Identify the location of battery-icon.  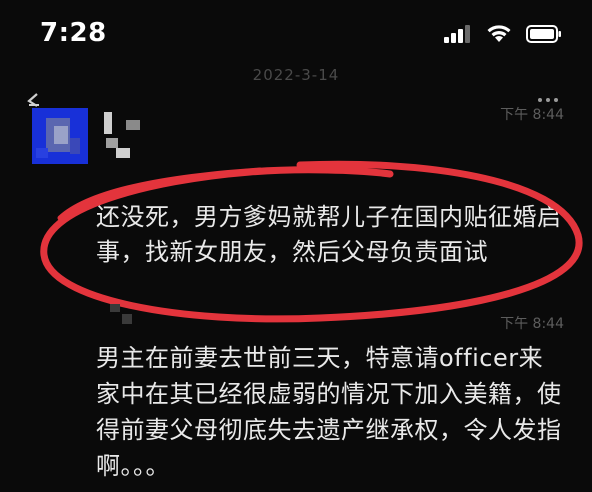
(543, 34).